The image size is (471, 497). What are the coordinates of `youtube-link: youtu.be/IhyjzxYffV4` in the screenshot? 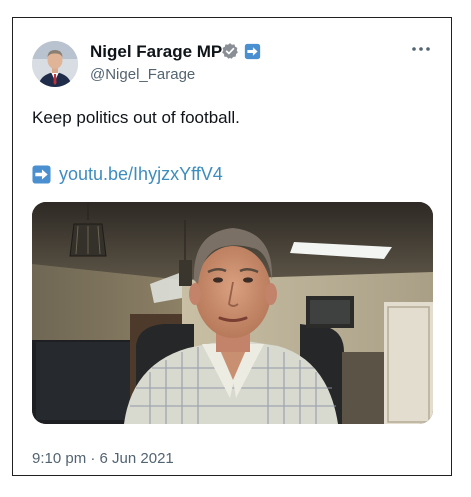 It's located at (141, 174).